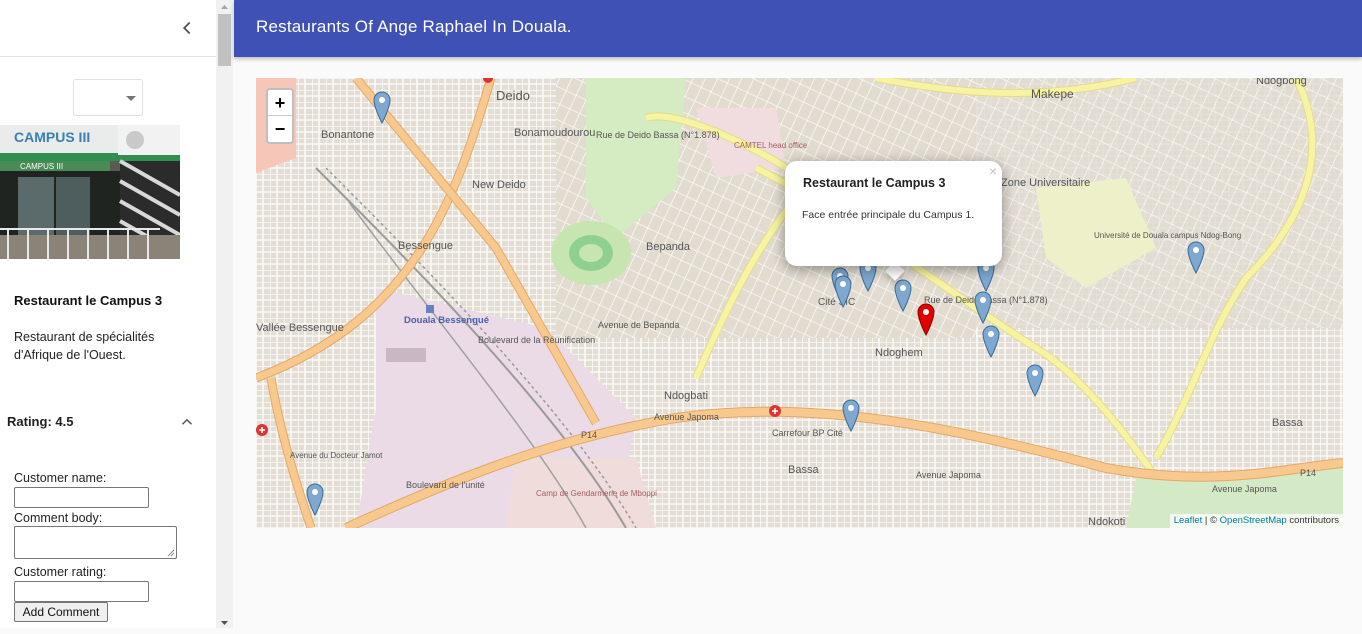  I want to click on photo-sign-text: CAMPUS III, so click(52, 137).